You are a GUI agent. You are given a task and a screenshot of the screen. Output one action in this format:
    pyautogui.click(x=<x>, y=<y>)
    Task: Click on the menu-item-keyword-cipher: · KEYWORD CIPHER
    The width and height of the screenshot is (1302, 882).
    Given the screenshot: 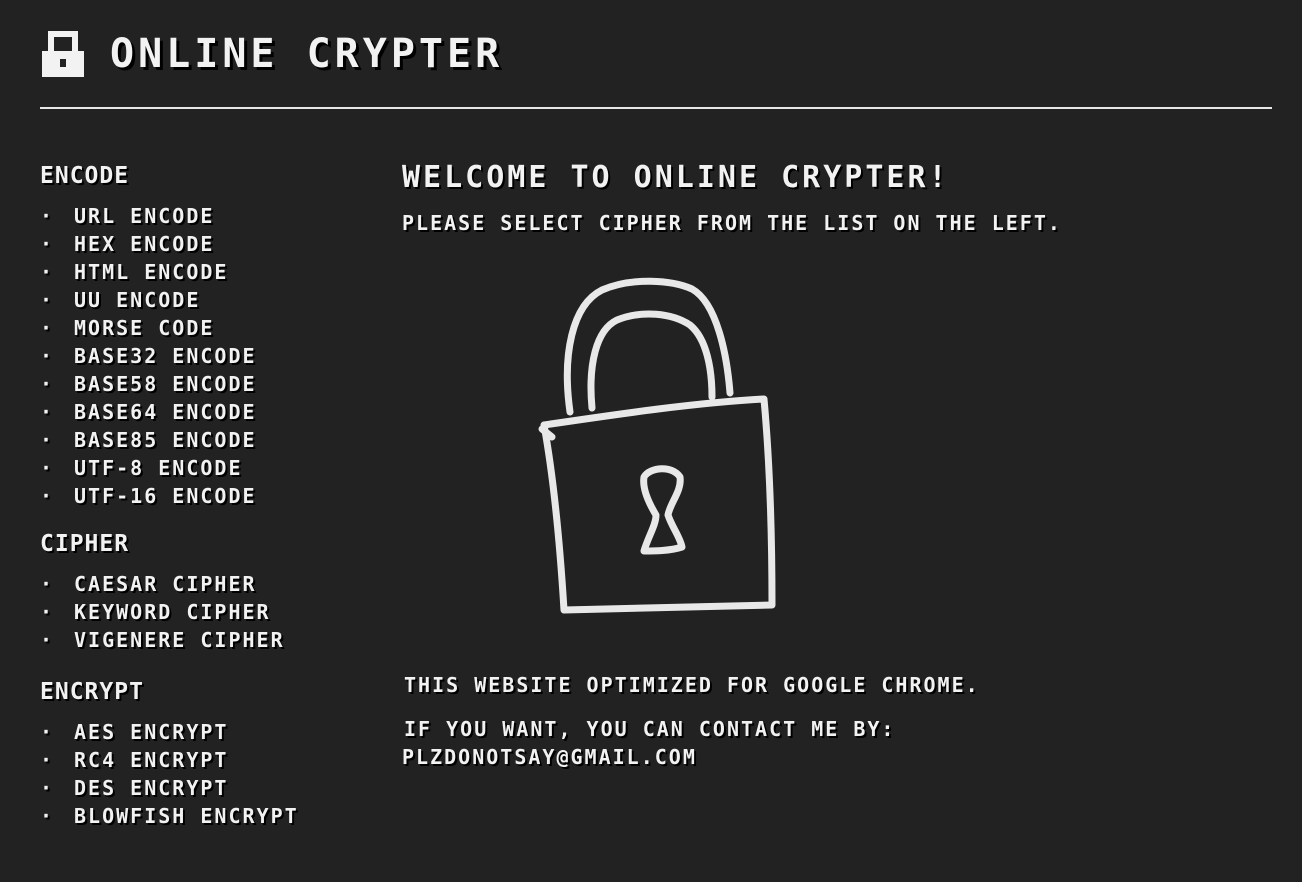 What is the action you would take?
    pyautogui.click(x=210, y=612)
    